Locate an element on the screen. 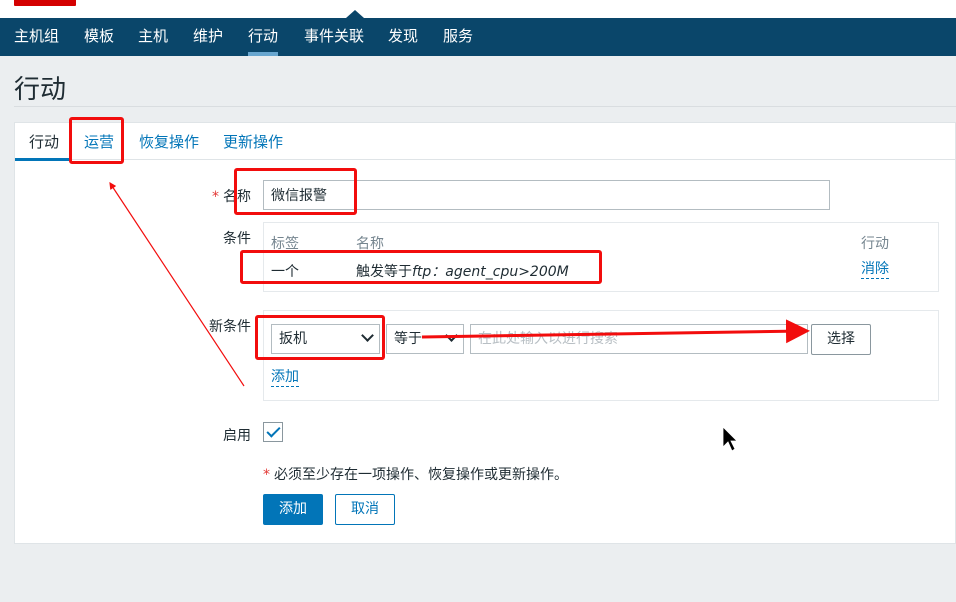 This screenshot has width=956, height=602. annotation-arrow-to-operations-tab is located at coordinates (177, 284).